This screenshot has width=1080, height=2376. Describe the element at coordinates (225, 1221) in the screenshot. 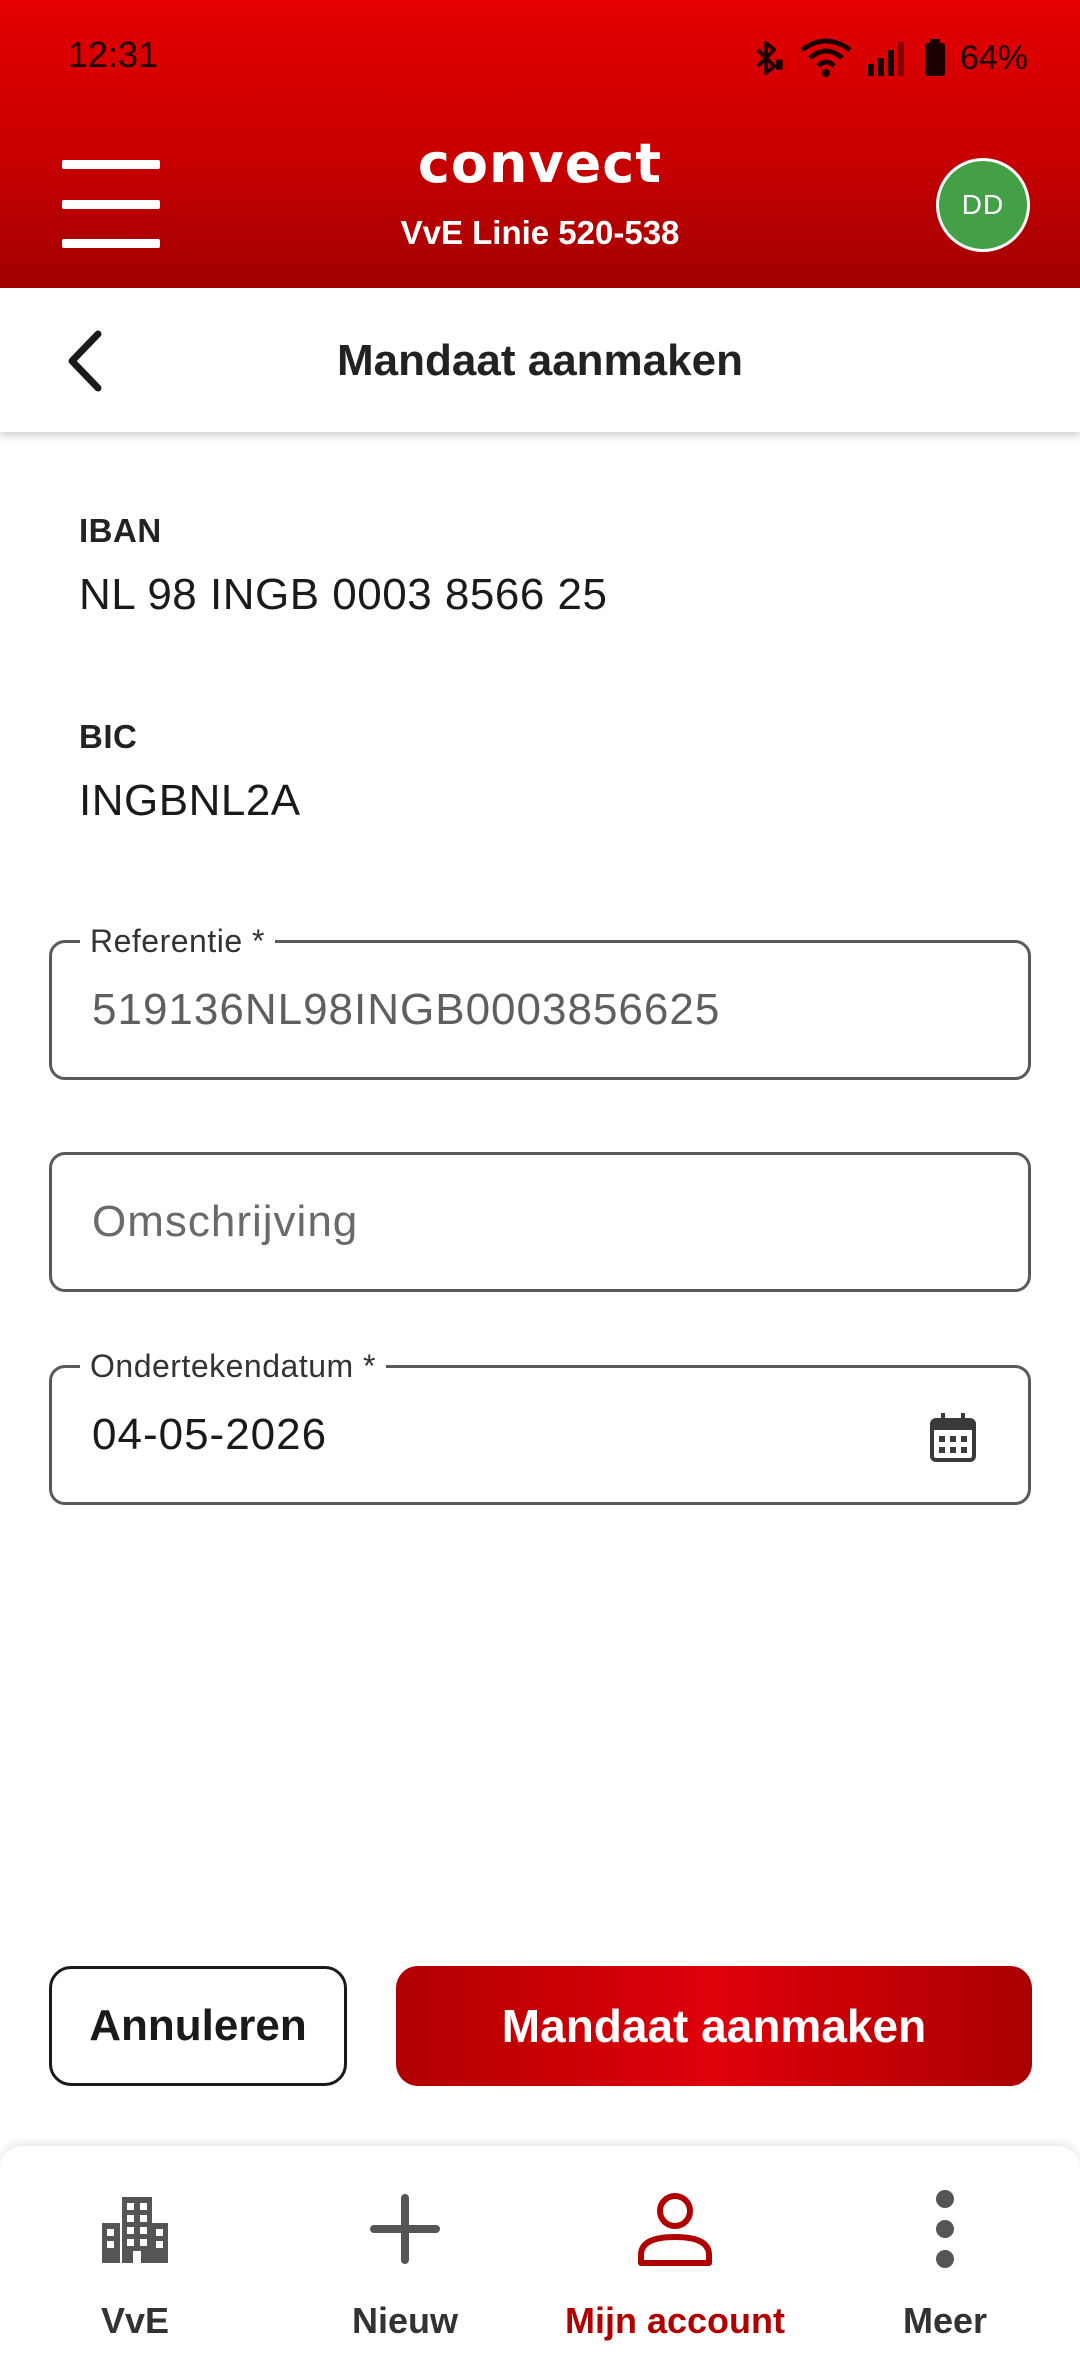

I see `omschrijving-placeholder: Omschrijving` at that location.